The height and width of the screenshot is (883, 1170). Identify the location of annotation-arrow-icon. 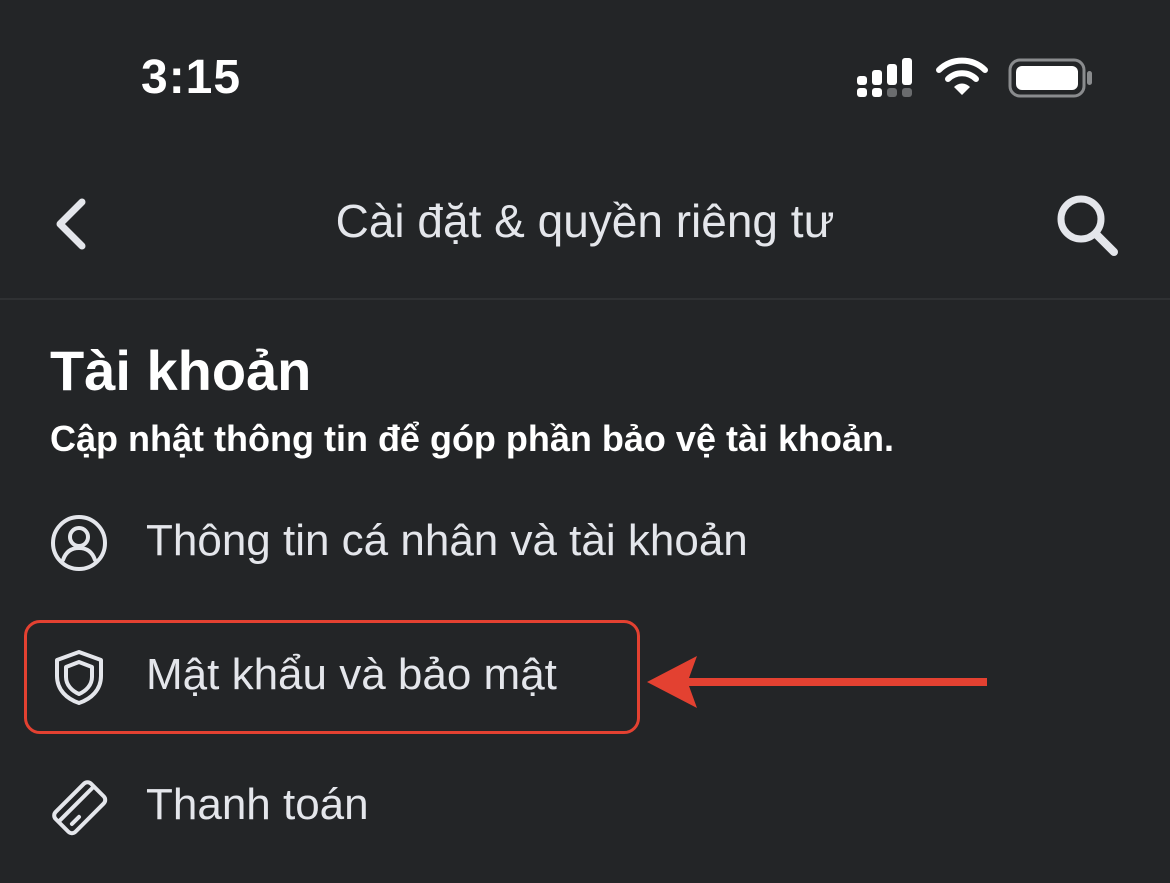
(817, 682).